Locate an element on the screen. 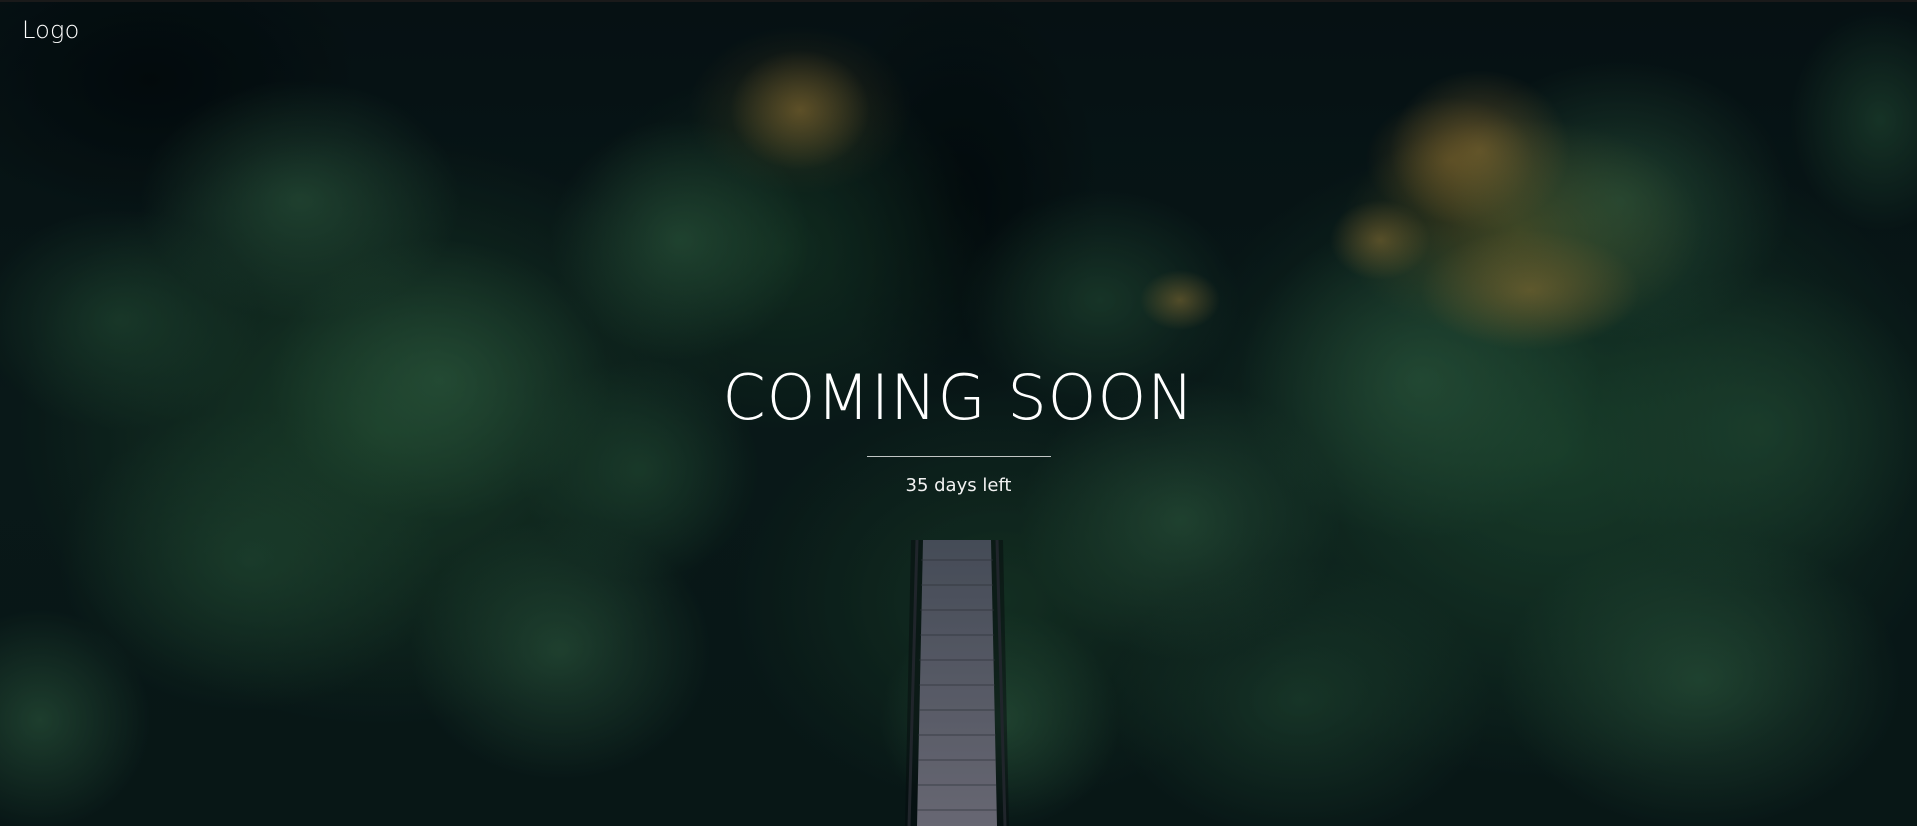 Image resolution: width=1917 pixels, height=826 pixels. top-border is located at coordinates (958, 1).